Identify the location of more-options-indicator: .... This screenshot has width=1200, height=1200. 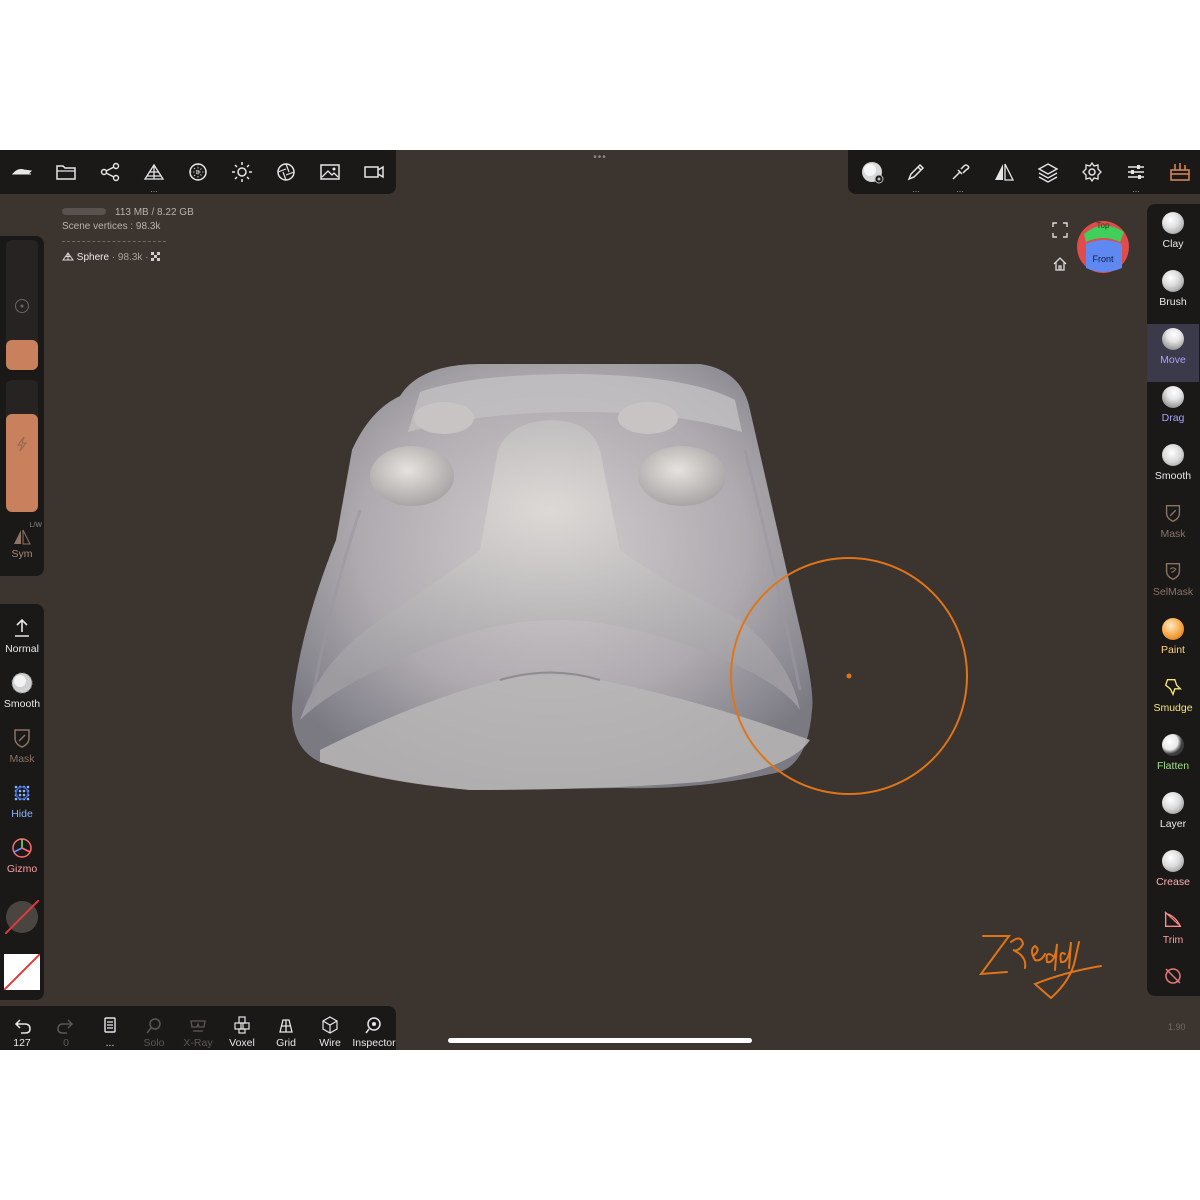
(916, 189).